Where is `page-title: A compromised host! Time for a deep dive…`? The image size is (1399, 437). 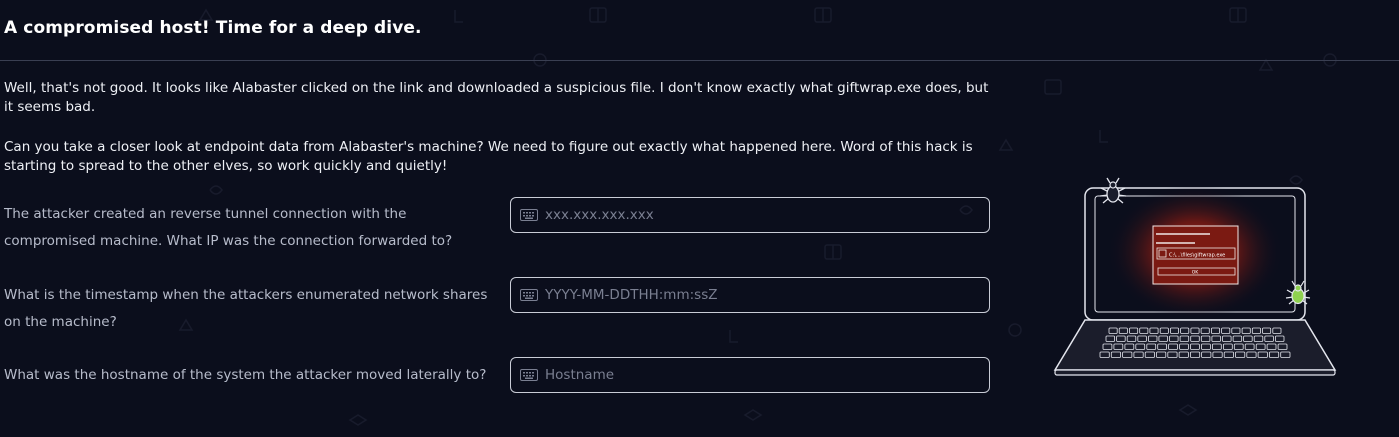 page-title: A compromised host! Time for a deep dive… is located at coordinates (213, 28).